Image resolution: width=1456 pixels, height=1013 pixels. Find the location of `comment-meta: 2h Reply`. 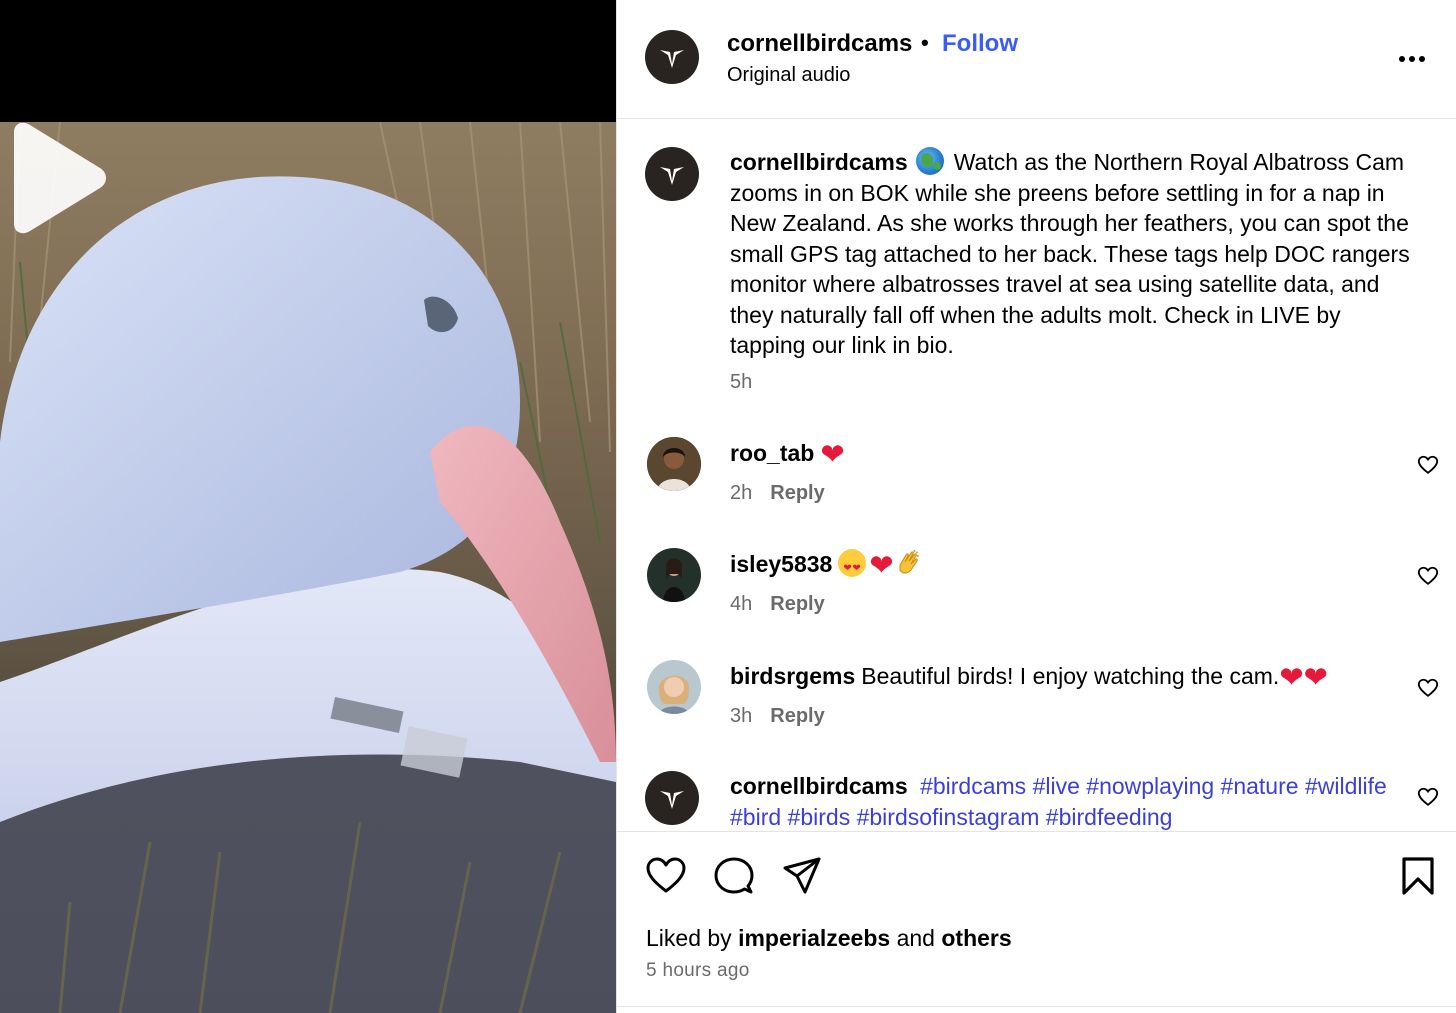

comment-meta: 2h Reply is located at coordinates (777, 493).